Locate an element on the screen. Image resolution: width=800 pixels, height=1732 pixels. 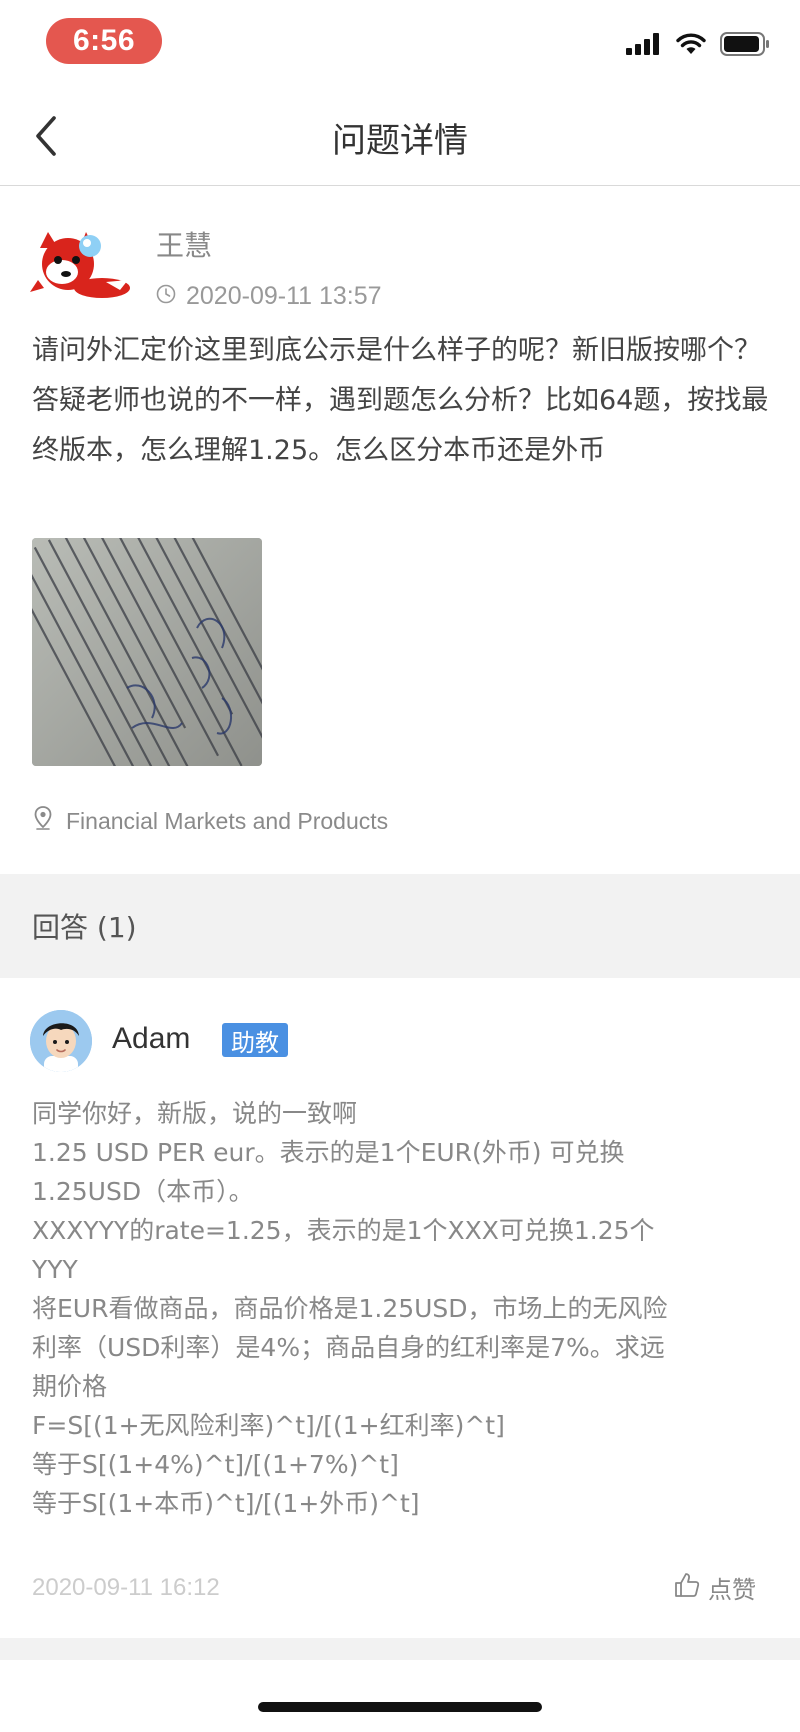
answer-footer: 2020-09-11 16:12 点赞 is located at coordinates (394, 1587).